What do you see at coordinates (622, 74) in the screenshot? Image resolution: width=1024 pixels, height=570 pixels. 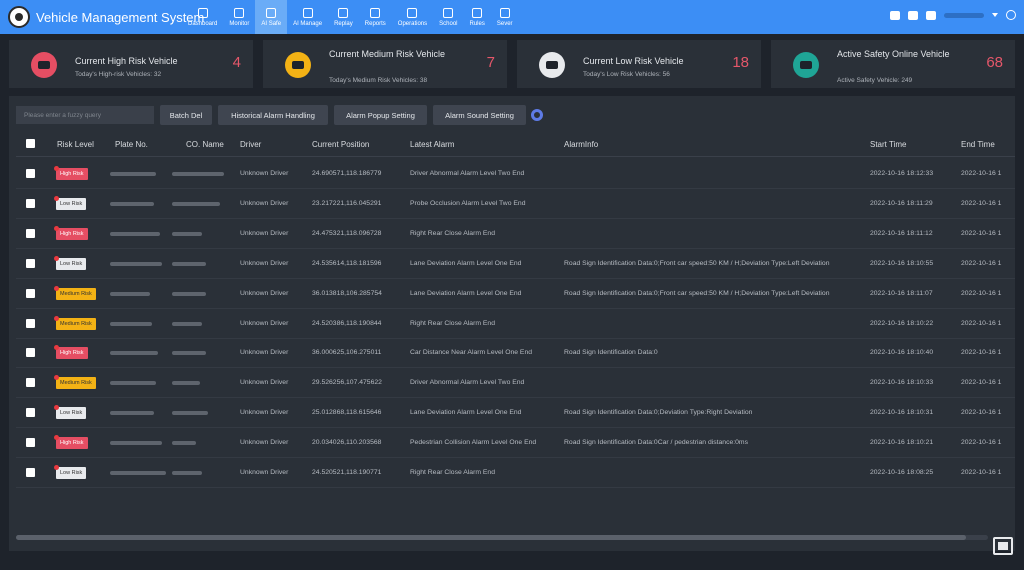 I see `card-sub-label: Today's Low Risk Vehicles:` at bounding box center [622, 74].